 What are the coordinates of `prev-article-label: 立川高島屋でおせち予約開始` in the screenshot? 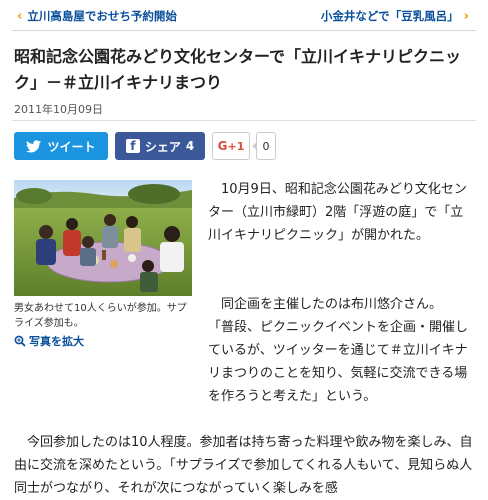 It's located at (102, 16).